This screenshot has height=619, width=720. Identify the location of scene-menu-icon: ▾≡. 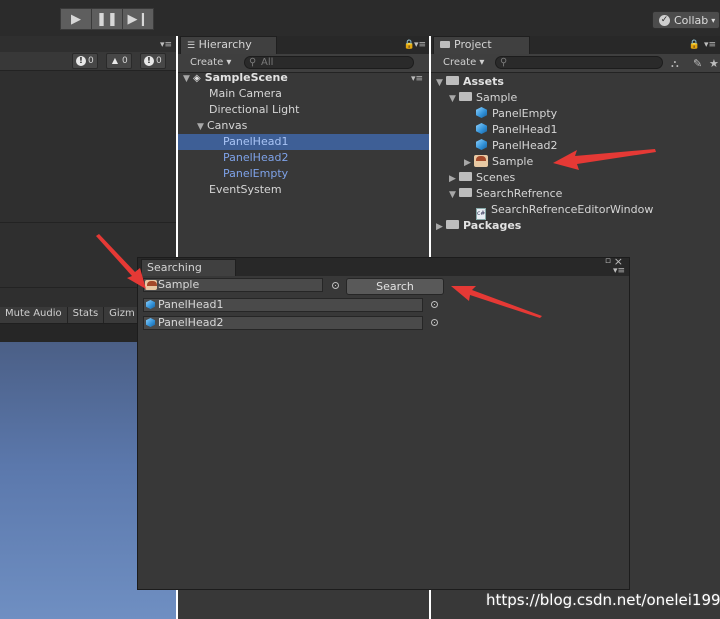
(417, 79).